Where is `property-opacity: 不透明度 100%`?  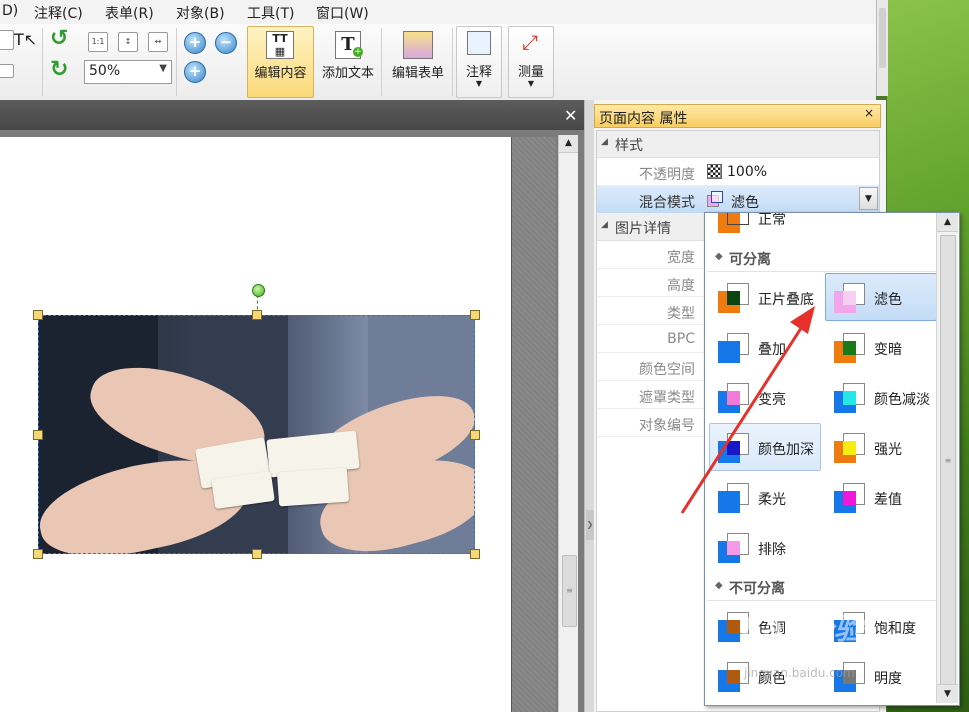 property-opacity: 不透明度 100% is located at coordinates (738, 172).